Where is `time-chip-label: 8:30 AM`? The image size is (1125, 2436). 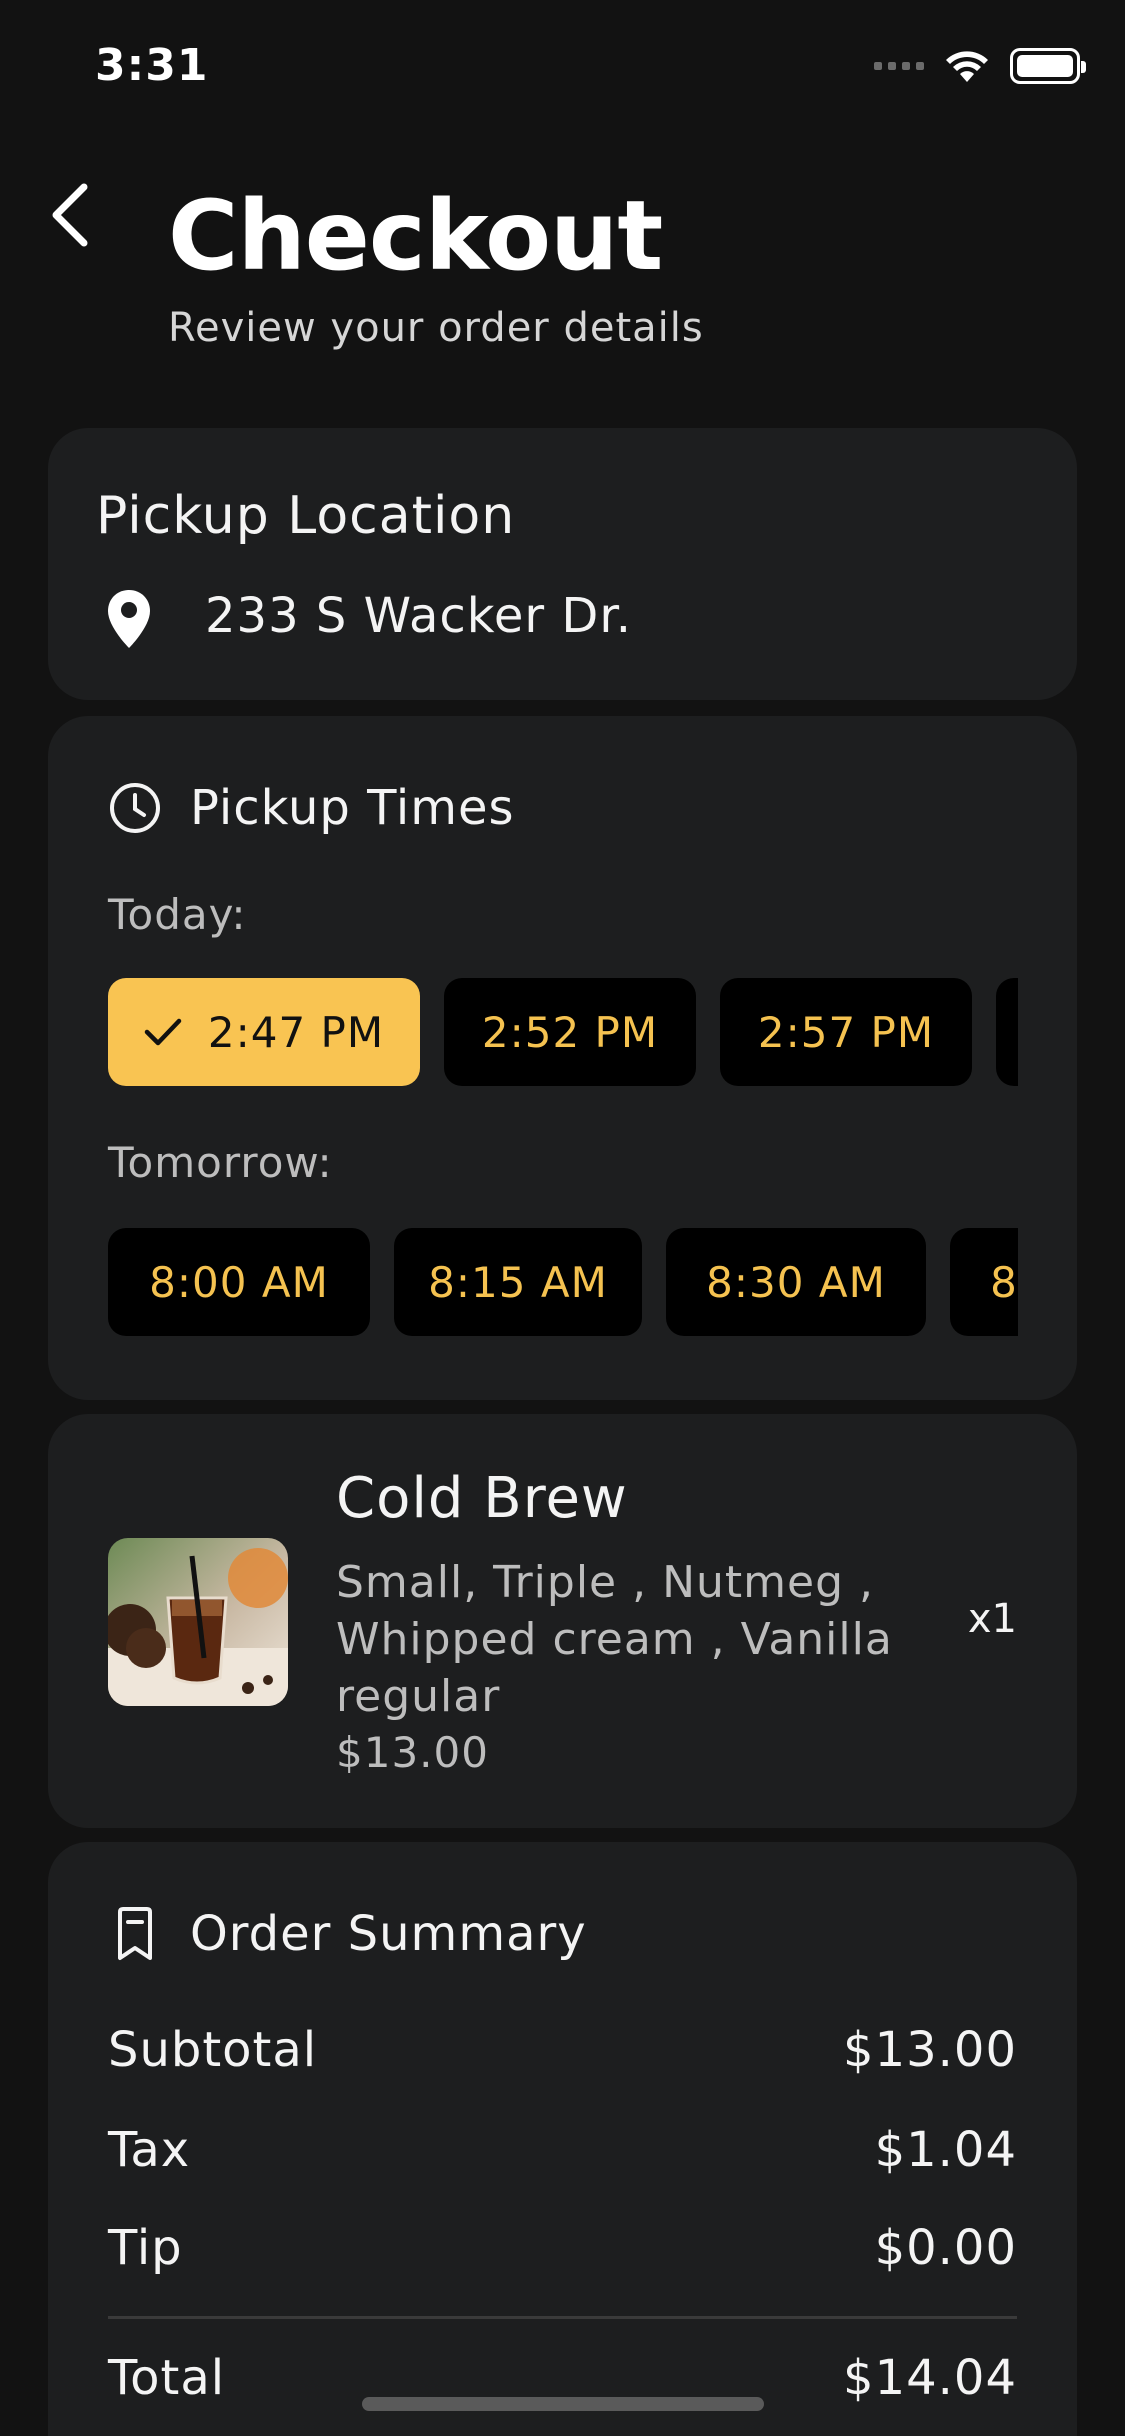
time-chip-label: 8:30 AM is located at coordinates (796, 1282).